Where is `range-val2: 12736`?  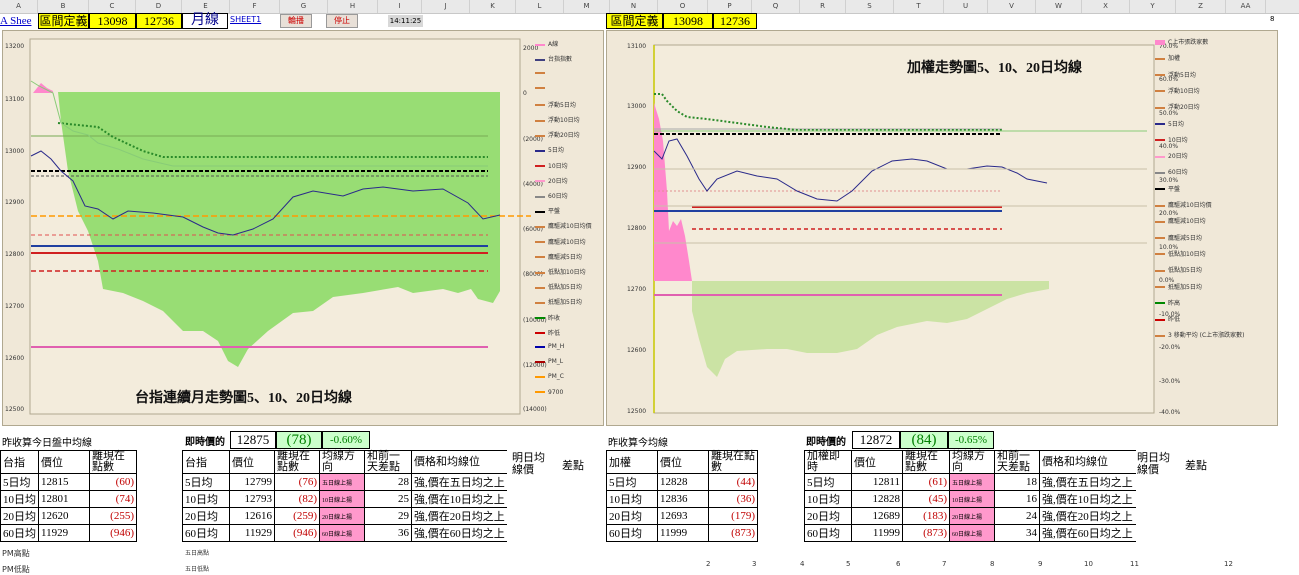 range-val2: 12736 is located at coordinates (159, 21).